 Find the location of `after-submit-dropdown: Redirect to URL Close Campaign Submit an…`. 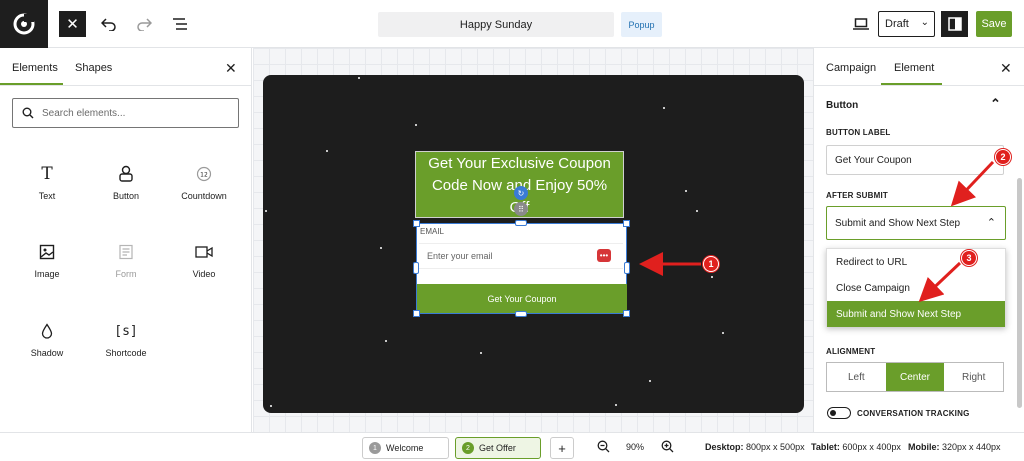

after-submit-dropdown: Redirect to URL Close Campaign Submit an… is located at coordinates (916, 287).